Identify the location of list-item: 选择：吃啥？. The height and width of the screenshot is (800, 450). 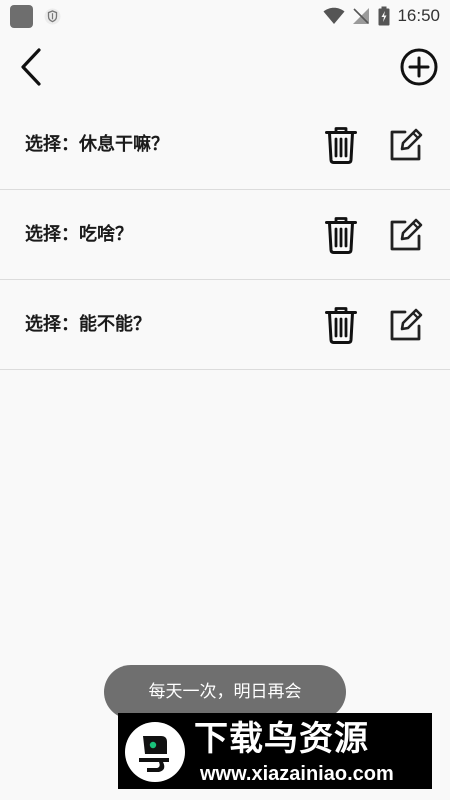
(225, 235).